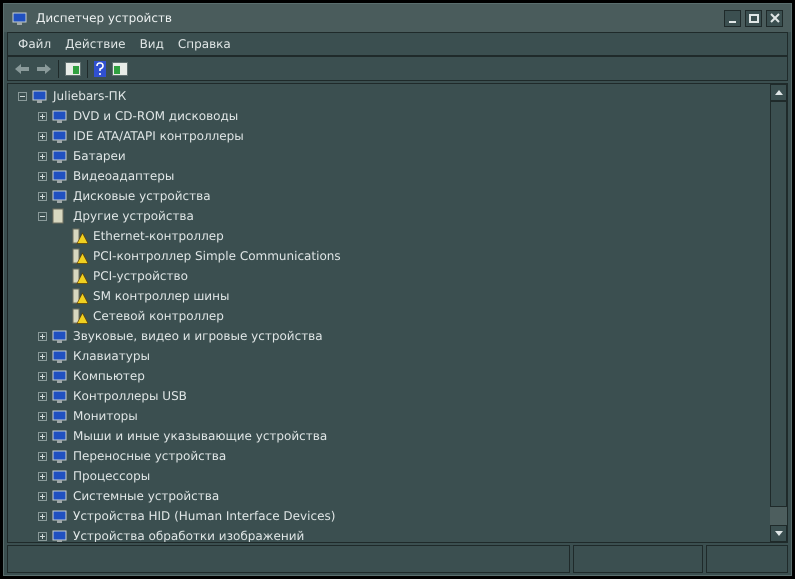  What do you see at coordinates (99, 156) in the screenshot?
I see `tree-item: Батареи` at bounding box center [99, 156].